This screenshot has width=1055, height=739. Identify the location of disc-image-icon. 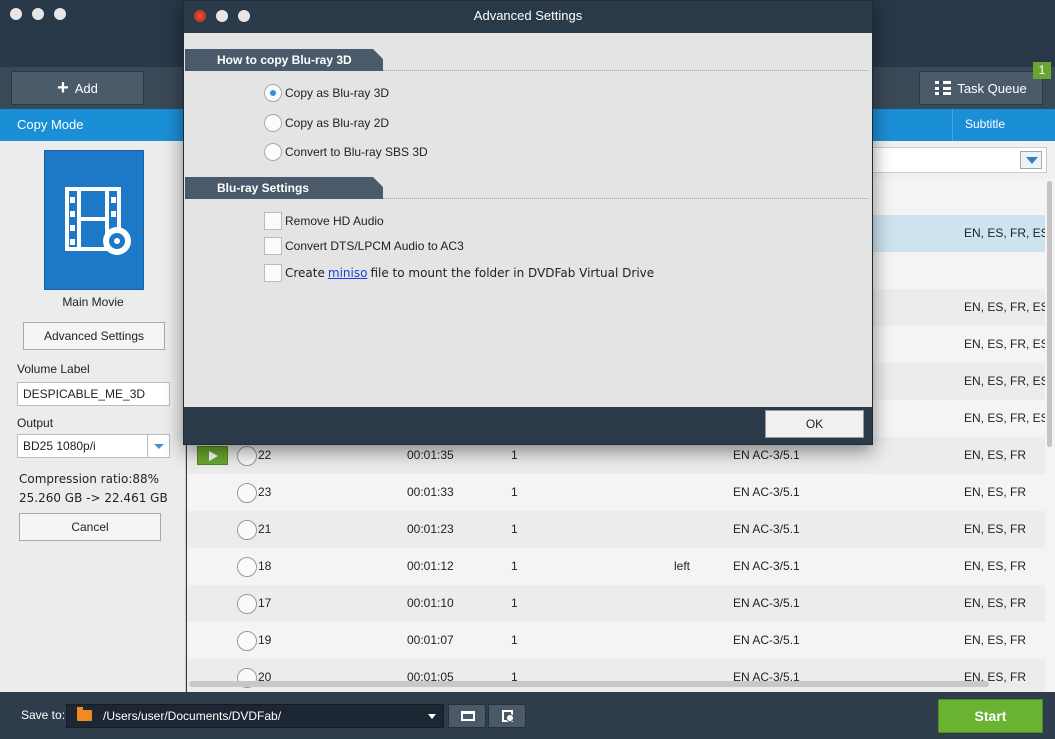
(507, 716).